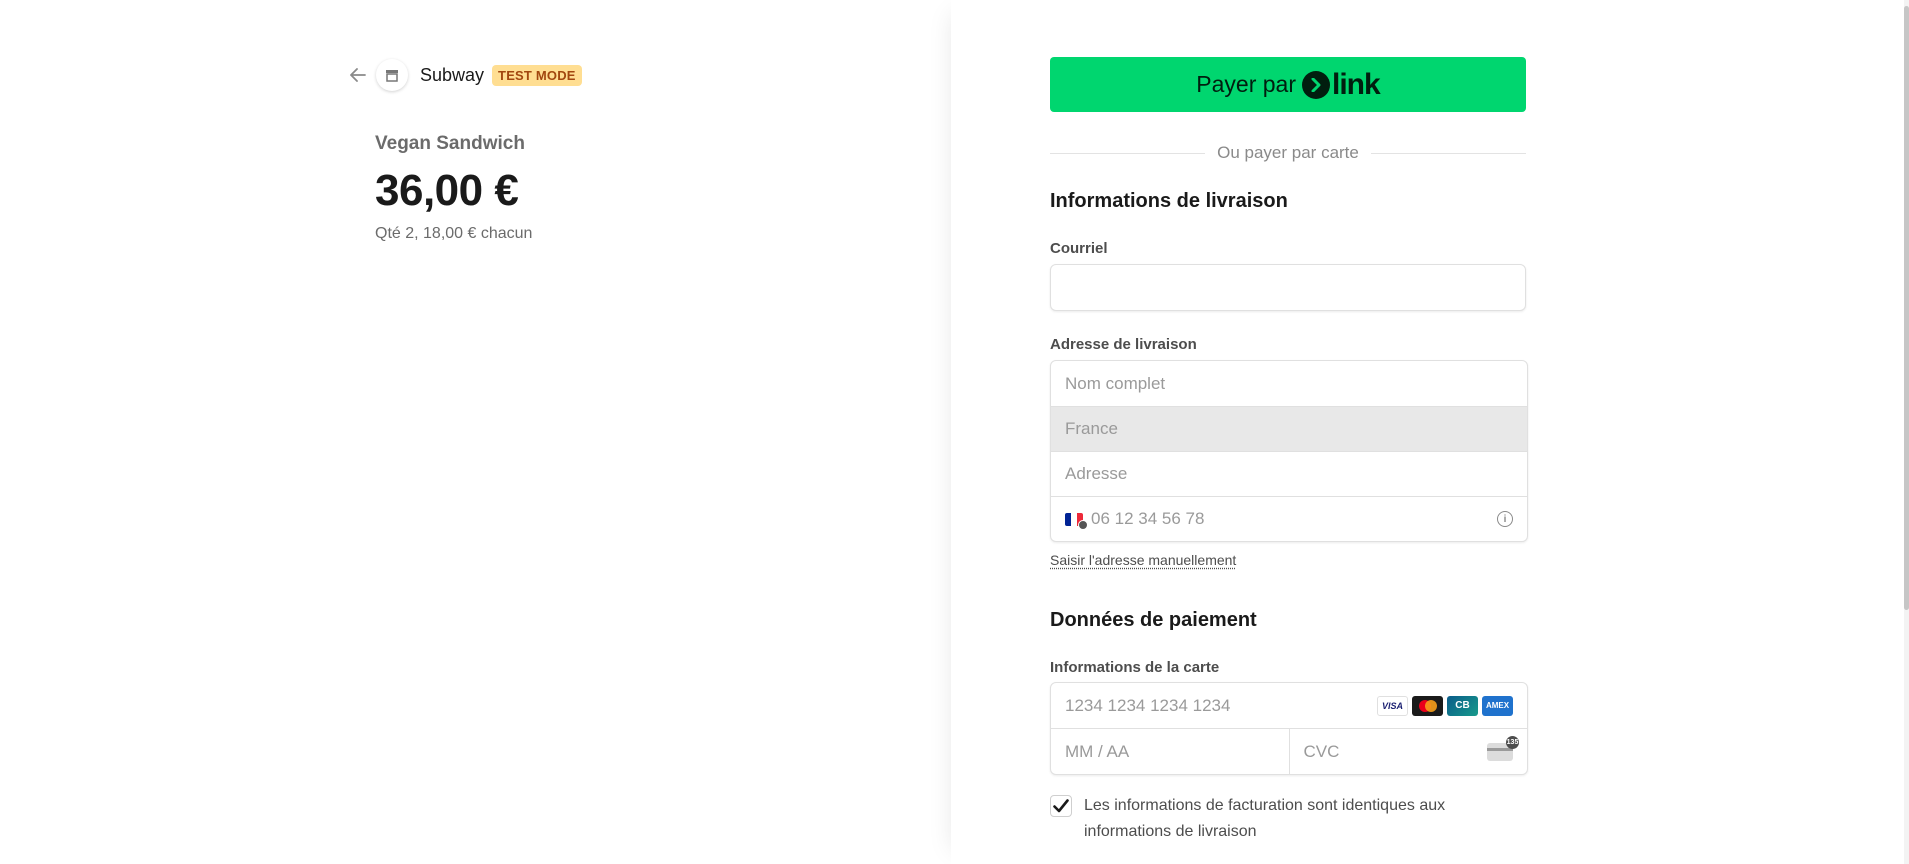 The height and width of the screenshot is (864, 1909). What do you see at coordinates (1408, 751) in the screenshot?
I see `cvc-input: CVC 135` at bounding box center [1408, 751].